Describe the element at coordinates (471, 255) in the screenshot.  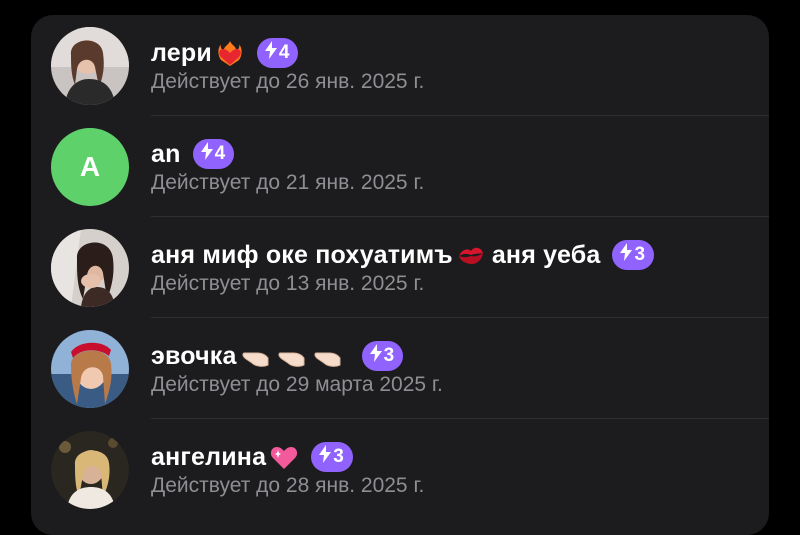
I see `kiss-mark-icon` at that location.